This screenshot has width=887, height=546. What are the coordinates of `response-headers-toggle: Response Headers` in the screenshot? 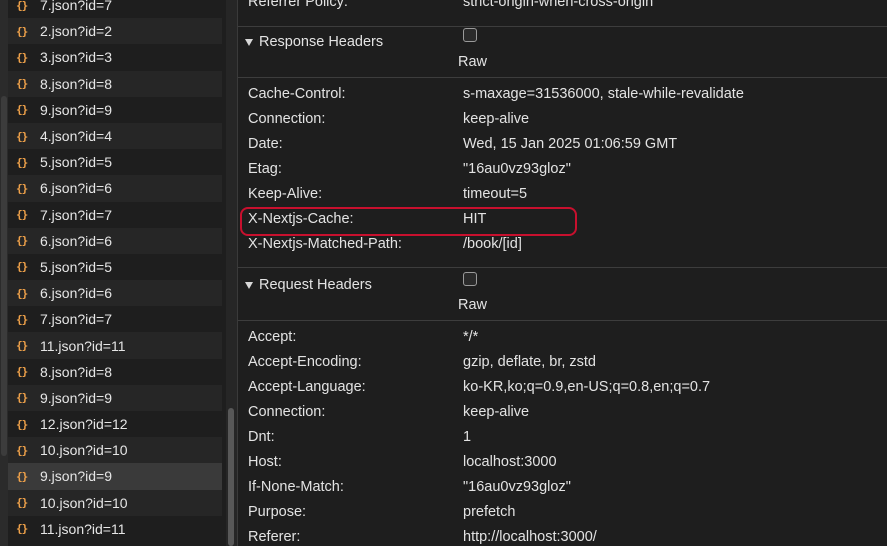 It's located at (314, 42).